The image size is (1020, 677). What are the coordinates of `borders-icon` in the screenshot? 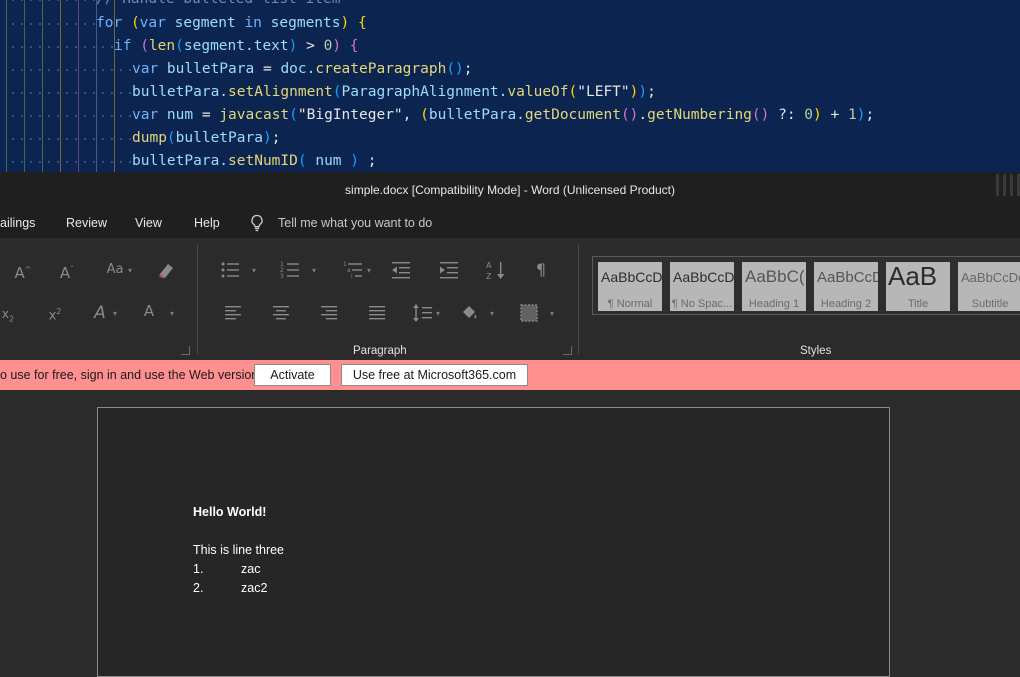 It's located at (529, 313).